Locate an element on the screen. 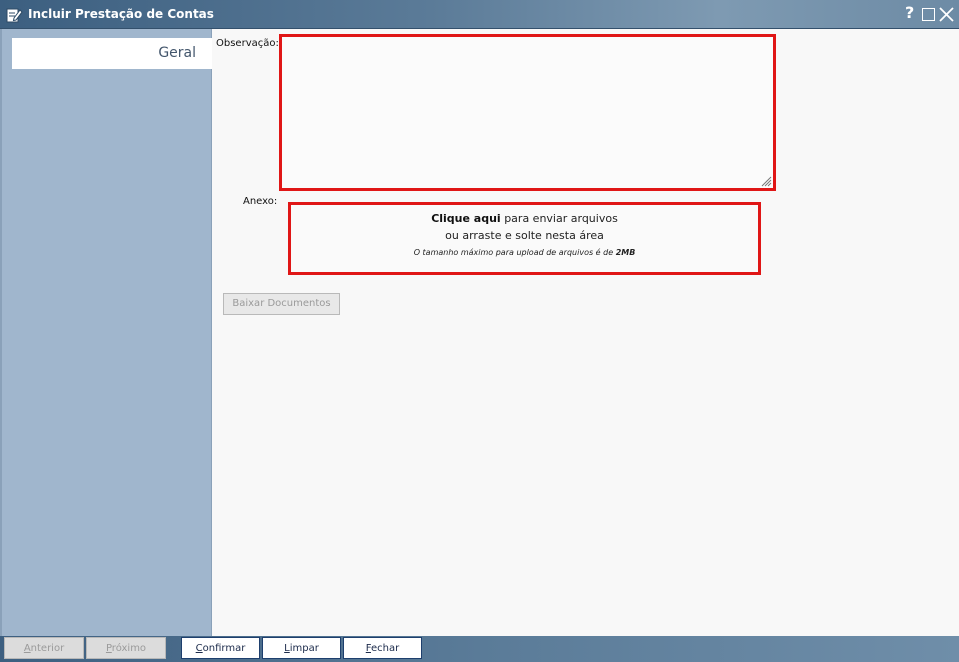  upload-instruction: Clique aqui para enviar arquivos is located at coordinates (524, 218).